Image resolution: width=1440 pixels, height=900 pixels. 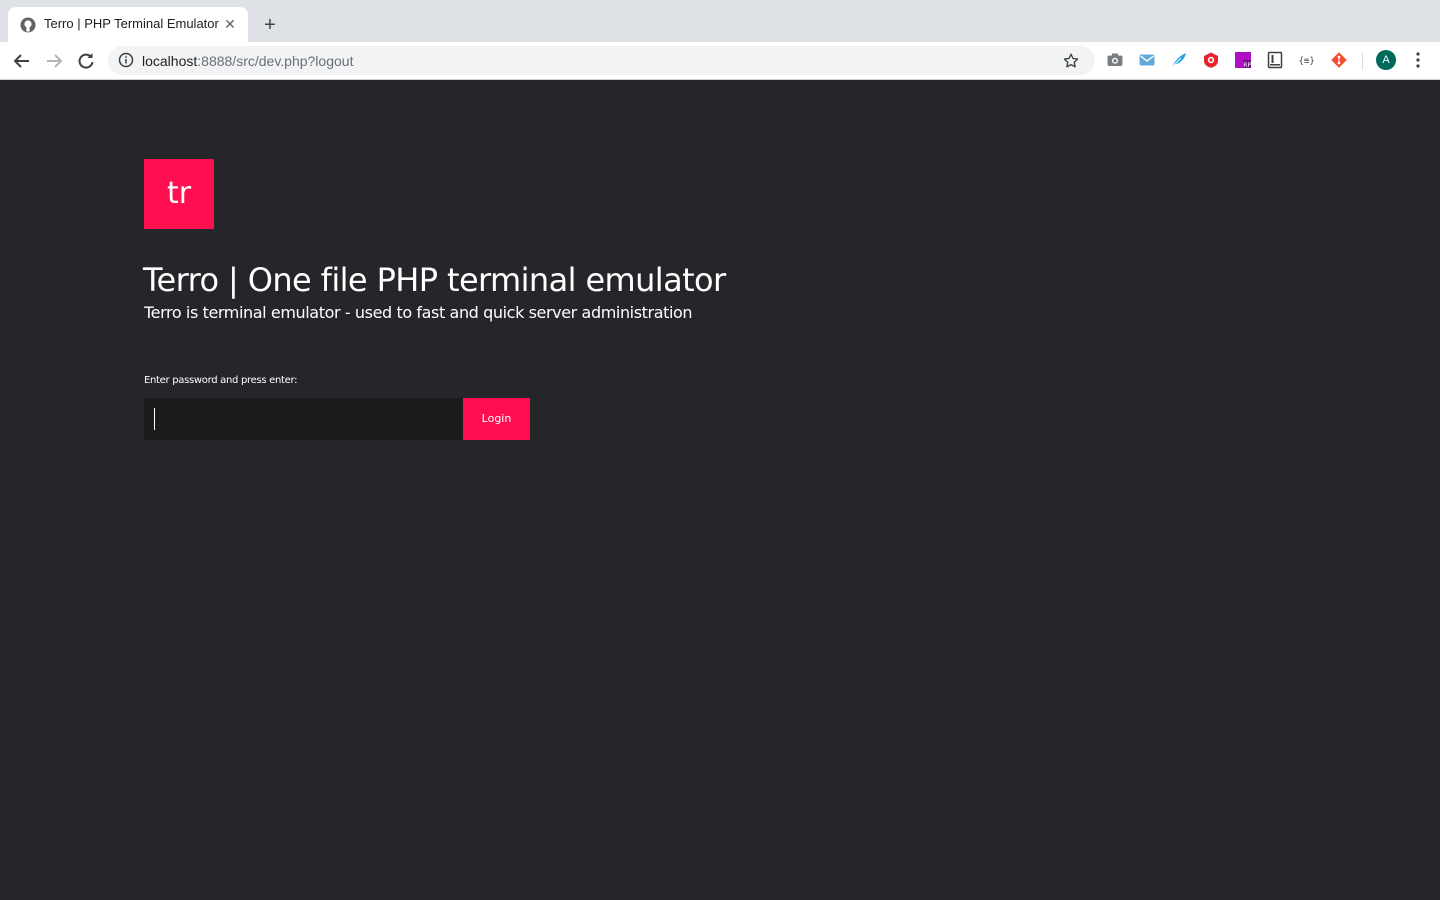 What do you see at coordinates (496, 419) in the screenshot?
I see `login-button: Login` at bounding box center [496, 419].